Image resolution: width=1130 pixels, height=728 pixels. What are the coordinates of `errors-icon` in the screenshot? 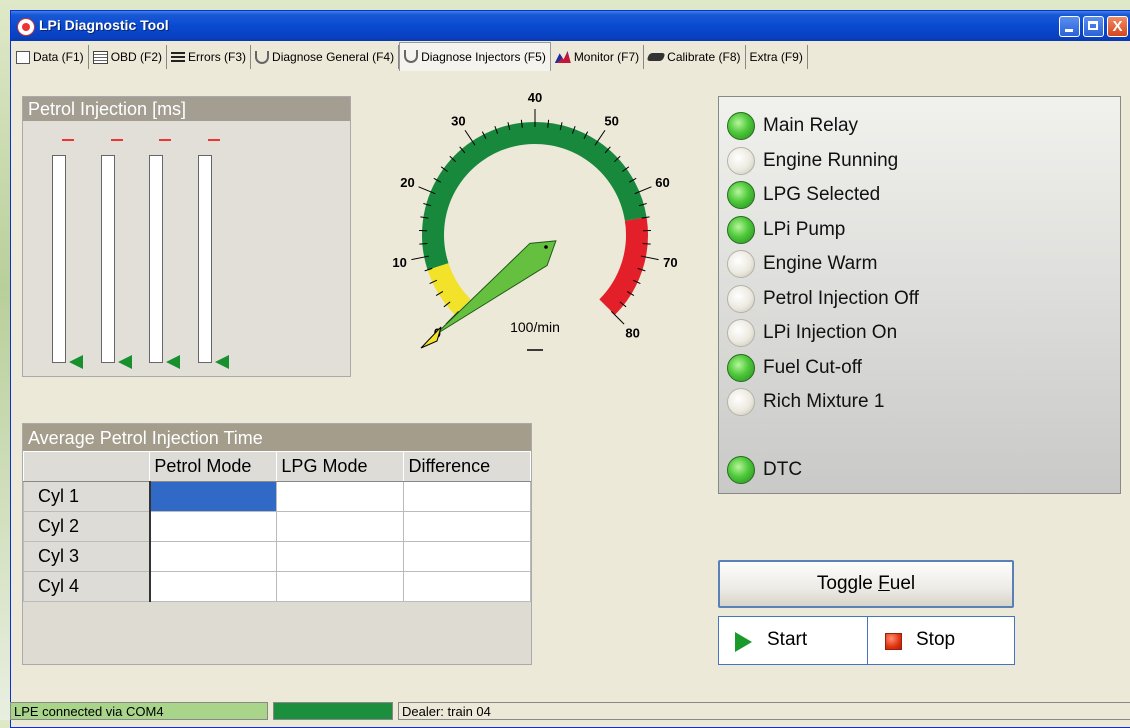 It's located at (178, 57).